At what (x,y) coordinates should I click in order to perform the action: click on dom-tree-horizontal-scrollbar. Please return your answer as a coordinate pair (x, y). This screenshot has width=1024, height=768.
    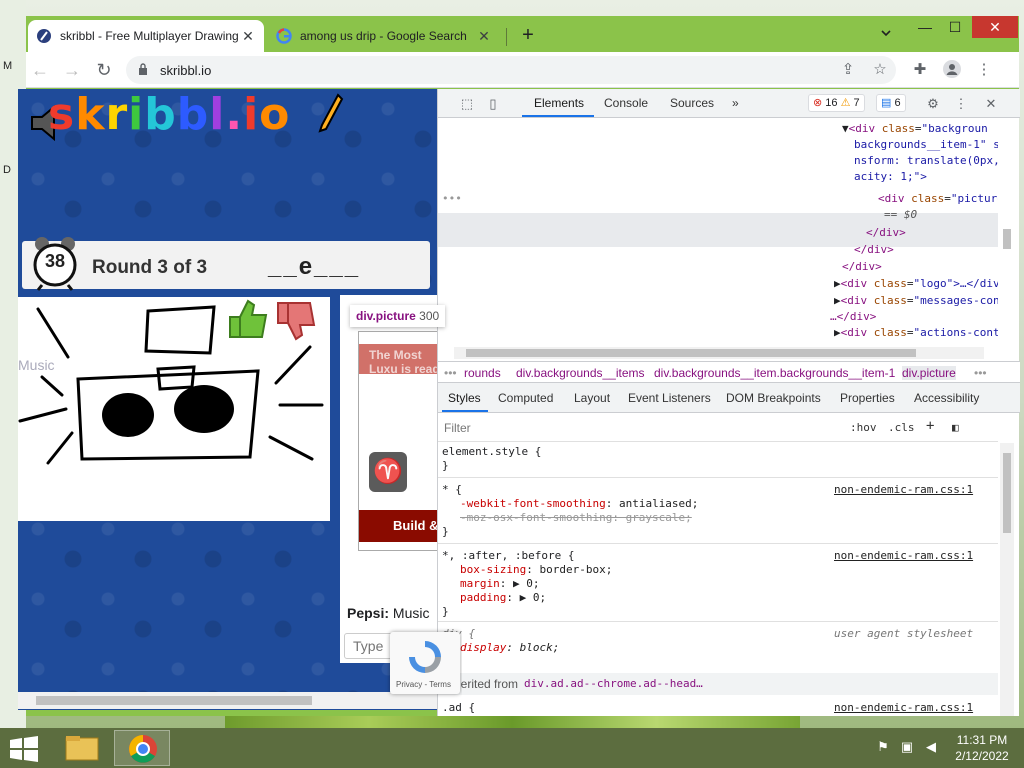
    Looking at the image, I should click on (719, 353).